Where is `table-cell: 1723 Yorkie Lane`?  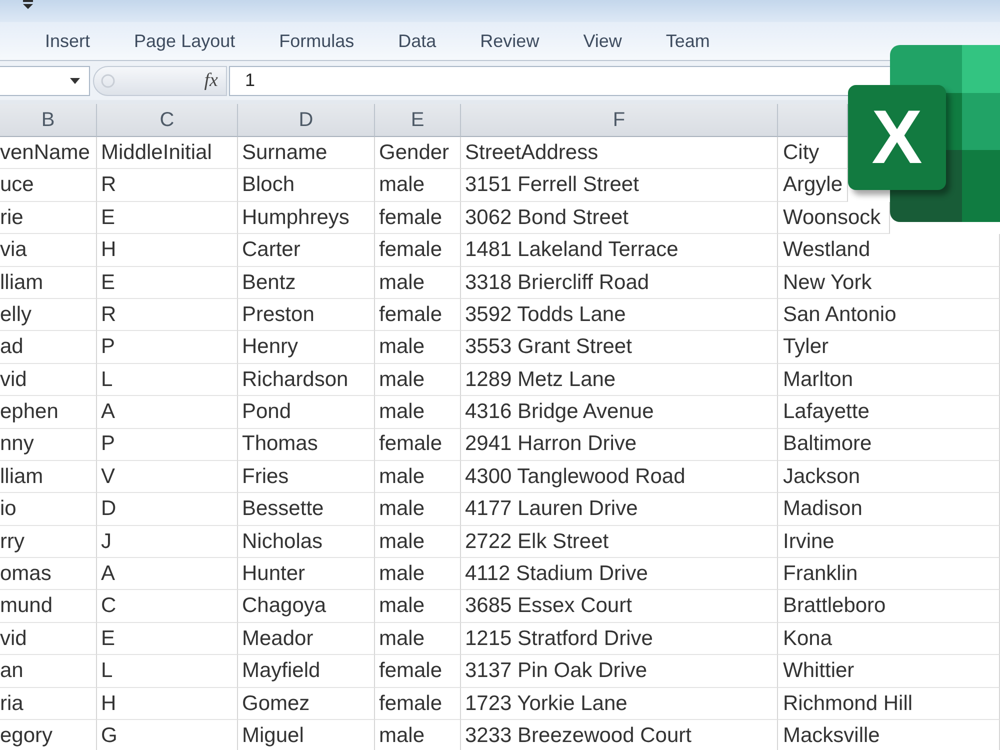 table-cell: 1723 Yorkie Lane is located at coordinates (619, 704).